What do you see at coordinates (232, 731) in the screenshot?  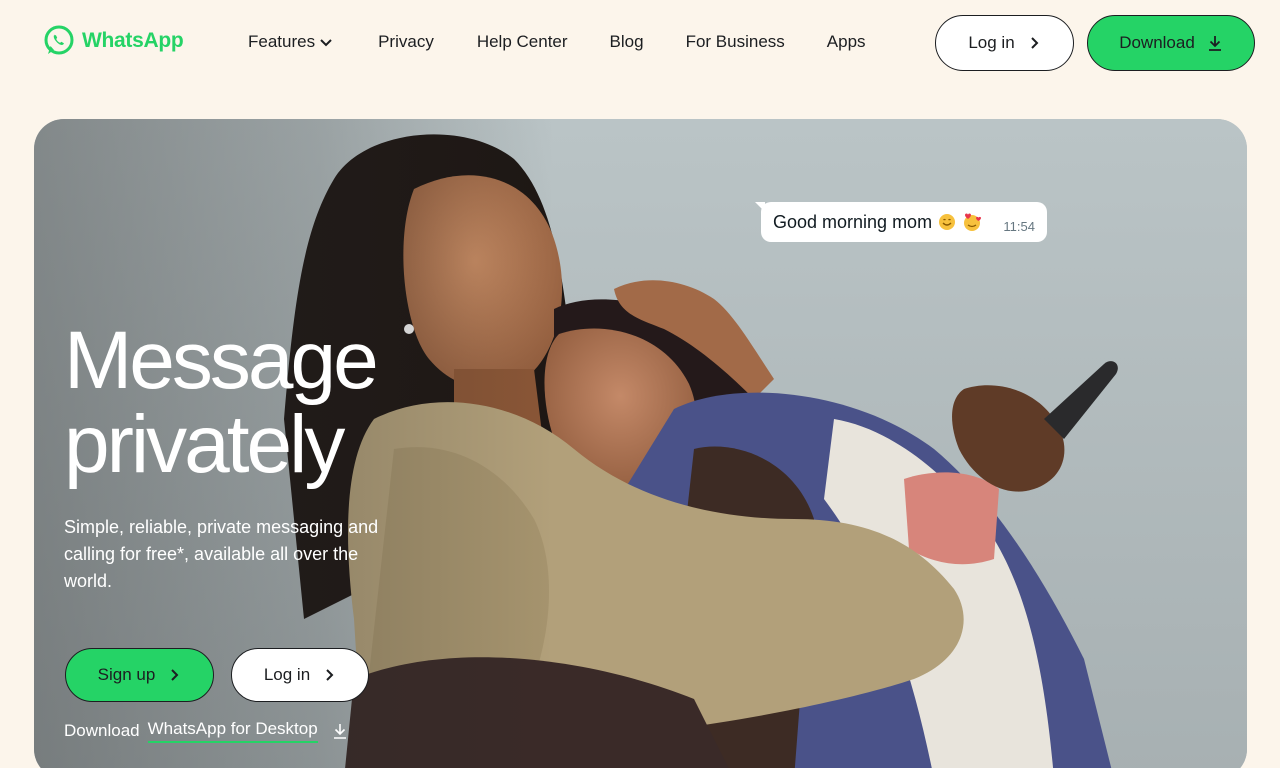 I see `desktop-download-link: WhatsApp for Desktop` at bounding box center [232, 731].